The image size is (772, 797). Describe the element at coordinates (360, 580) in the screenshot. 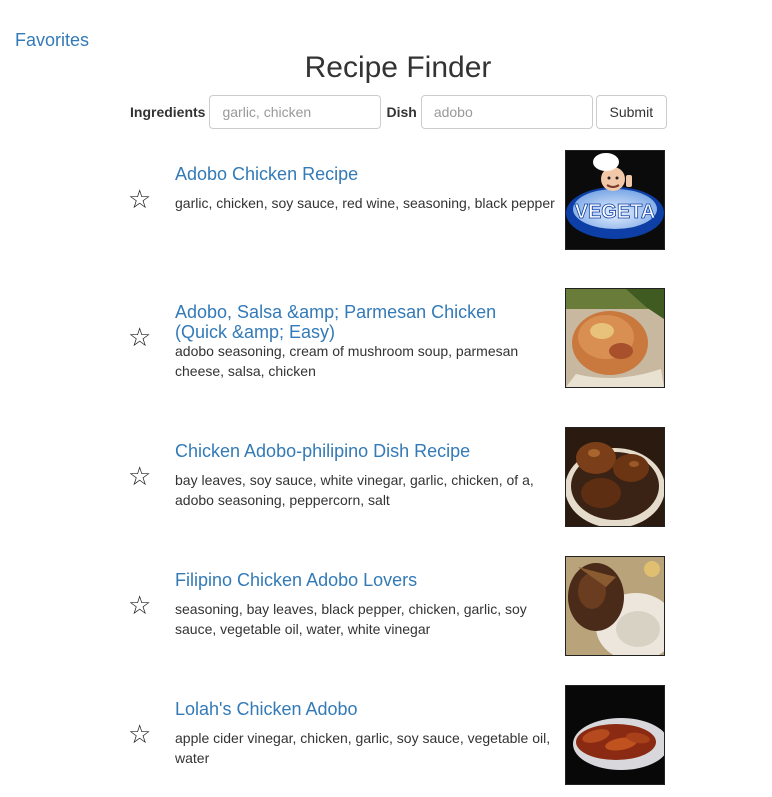

I see `recipe-title-link: Filipino Chicken Adobo Lovers` at that location.